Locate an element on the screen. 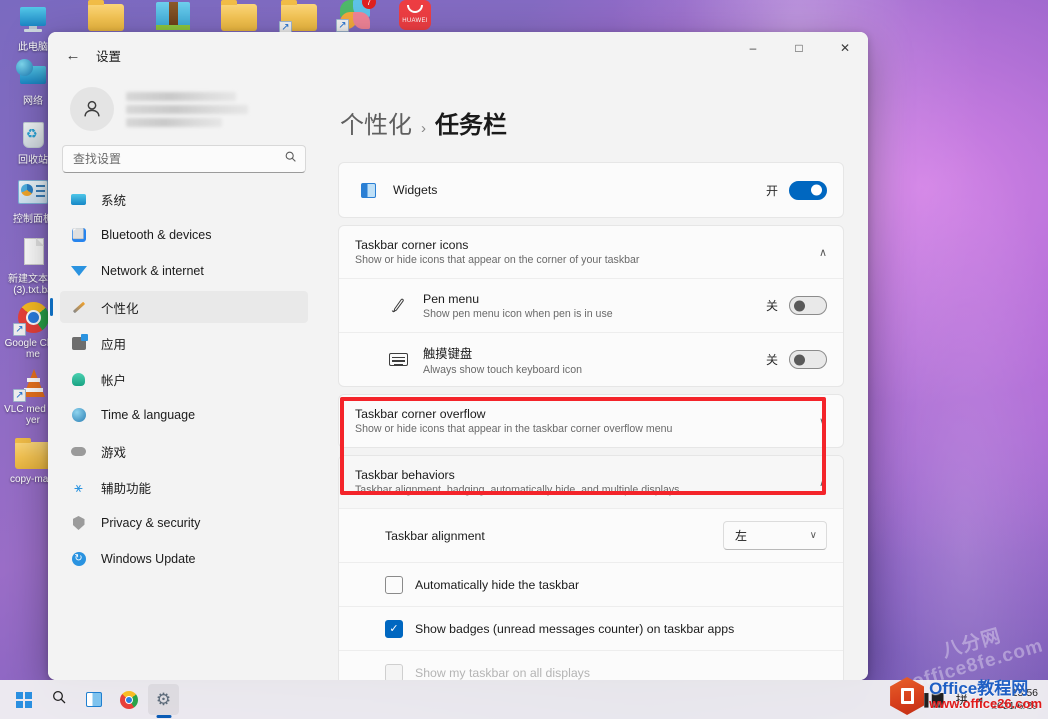 The image size is (1048, 719). show-badges-checkbox: ✓ is located at coordinates (394, 628).